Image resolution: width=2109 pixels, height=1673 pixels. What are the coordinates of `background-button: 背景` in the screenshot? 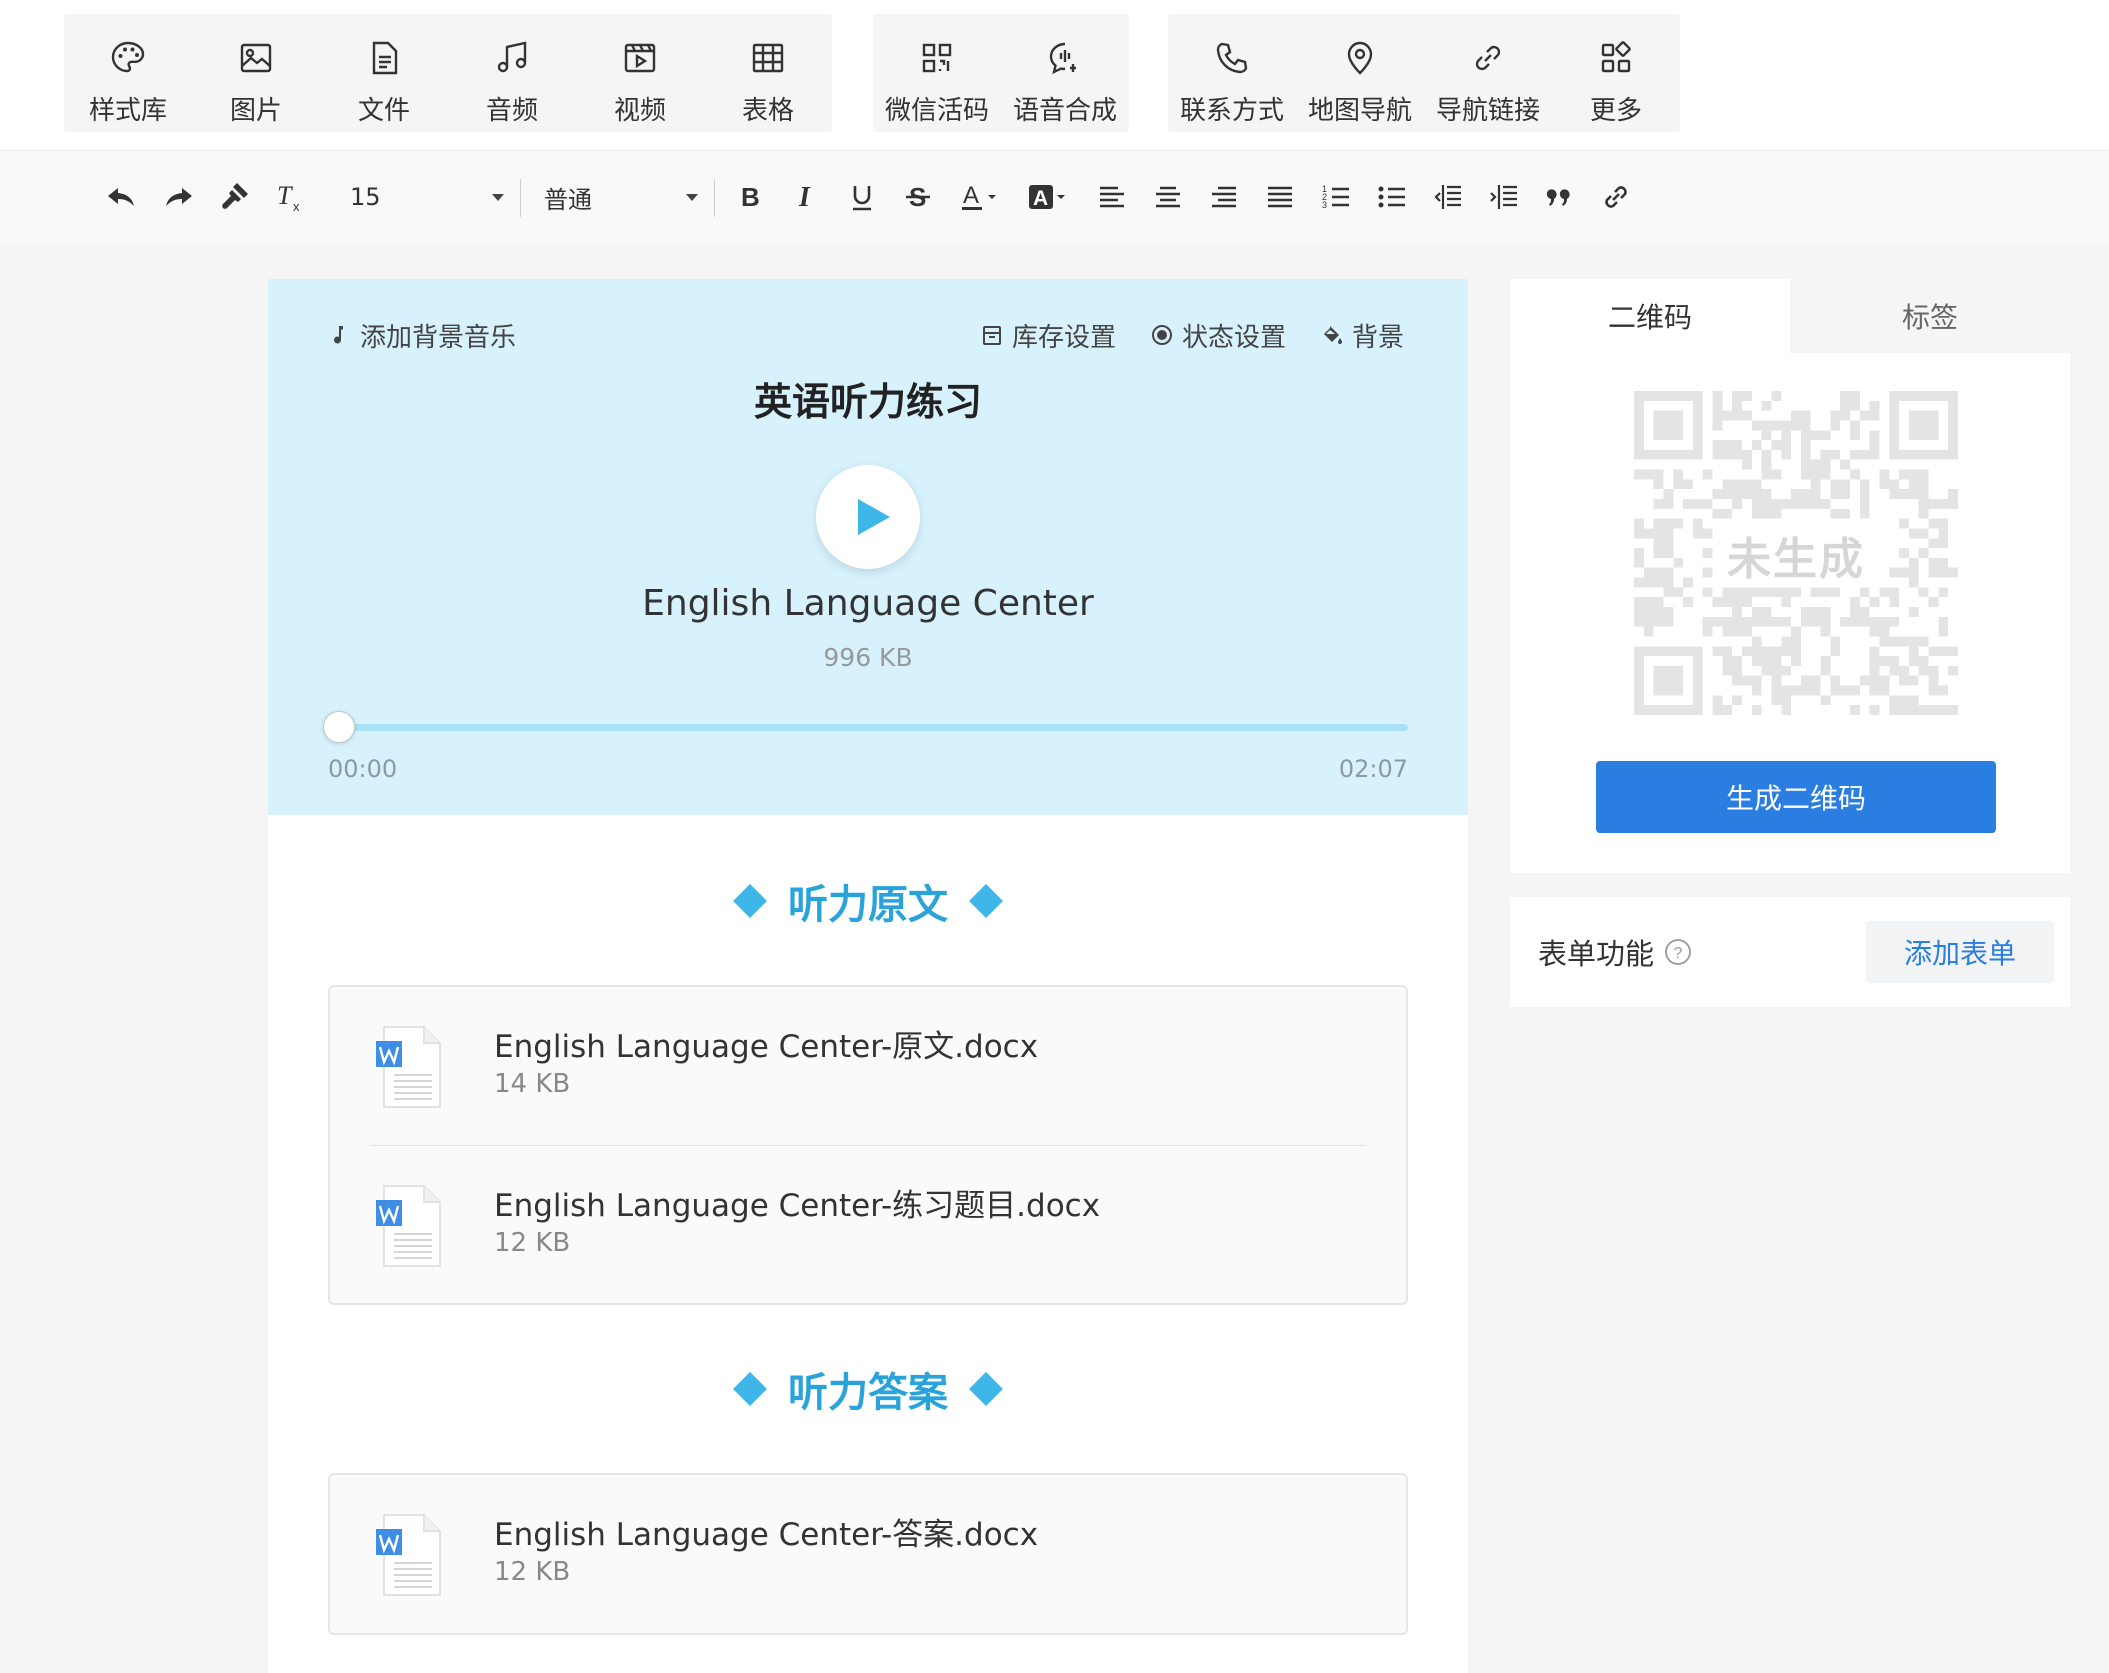 It's located at (1362, 335).